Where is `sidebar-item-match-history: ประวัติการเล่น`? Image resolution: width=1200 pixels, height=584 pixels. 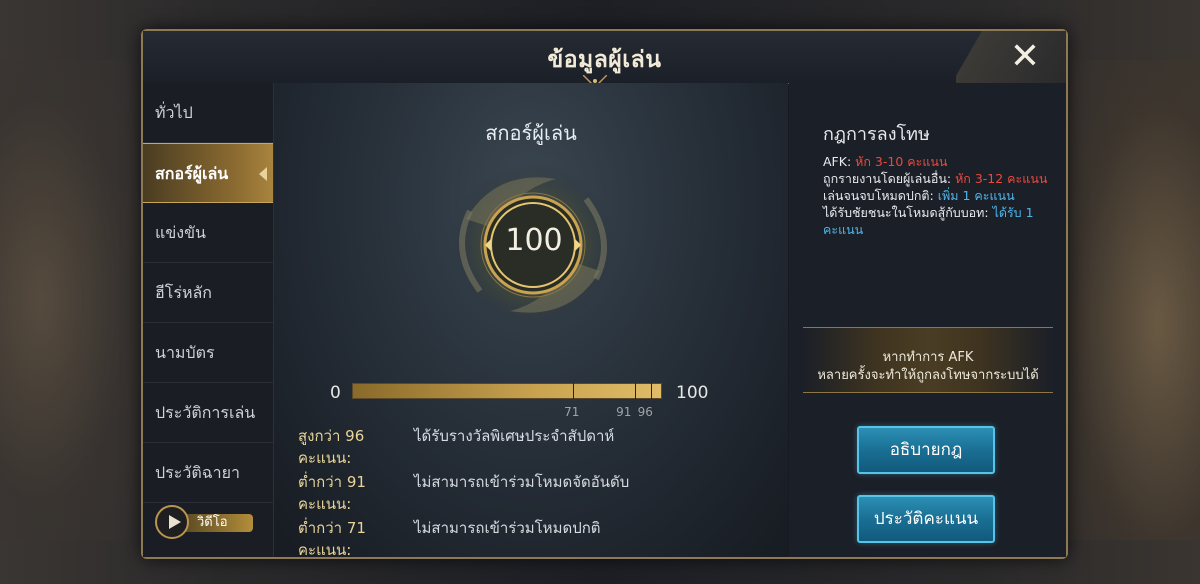 sidebar-item-match-history: ประวัติการเล่น is located at coordinates (208, 413).